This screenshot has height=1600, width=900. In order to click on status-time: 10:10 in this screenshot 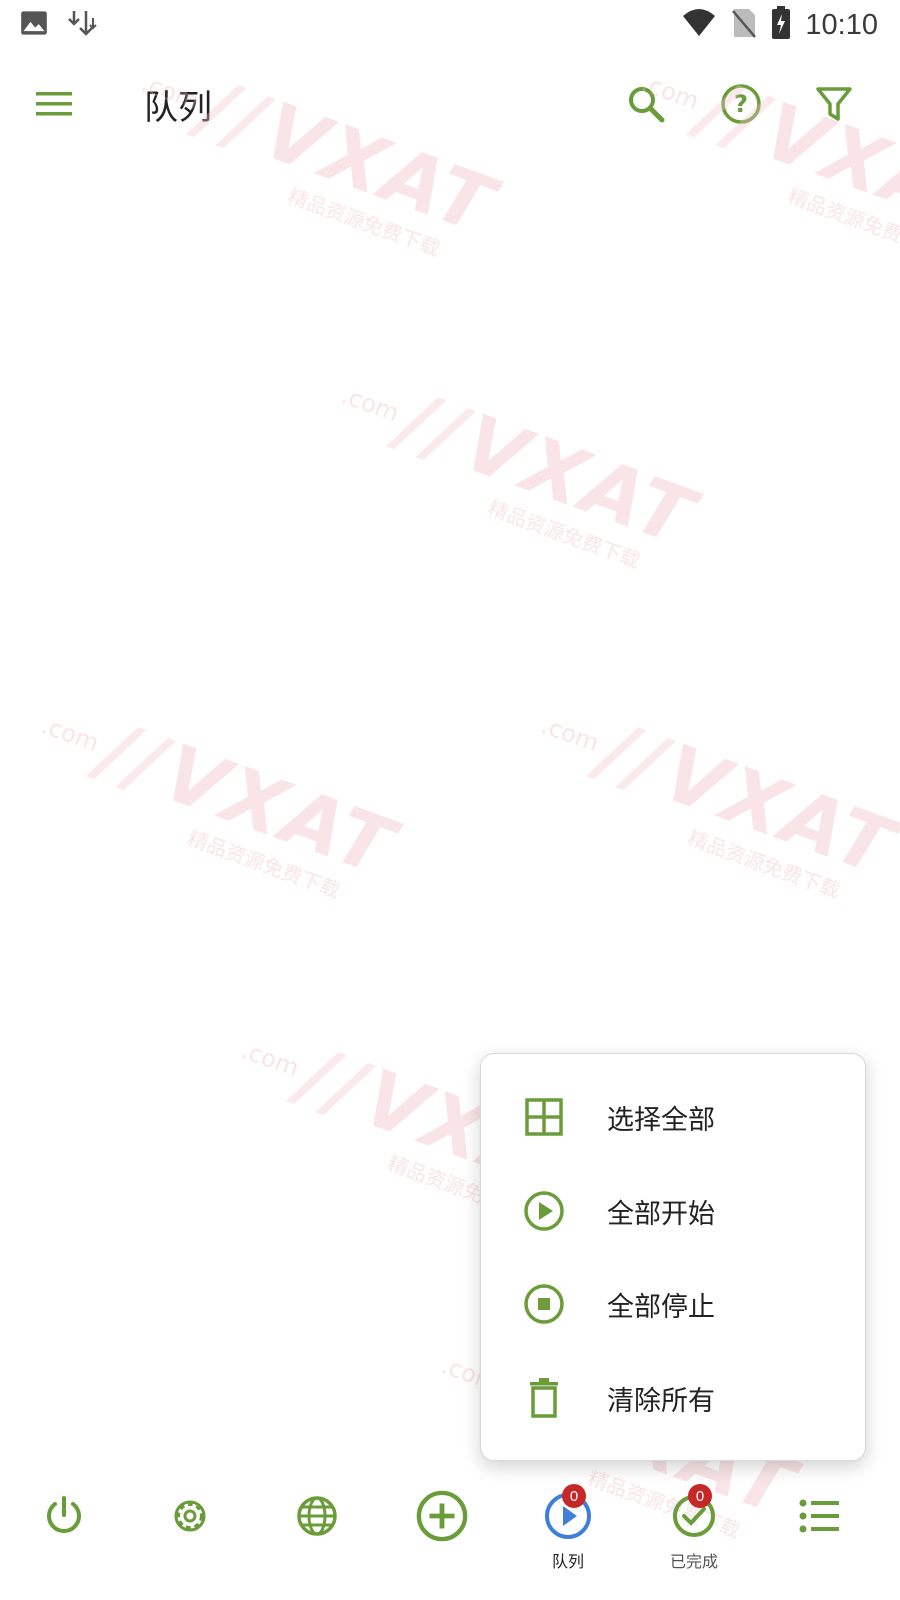, I will do `click(841, 24)`.